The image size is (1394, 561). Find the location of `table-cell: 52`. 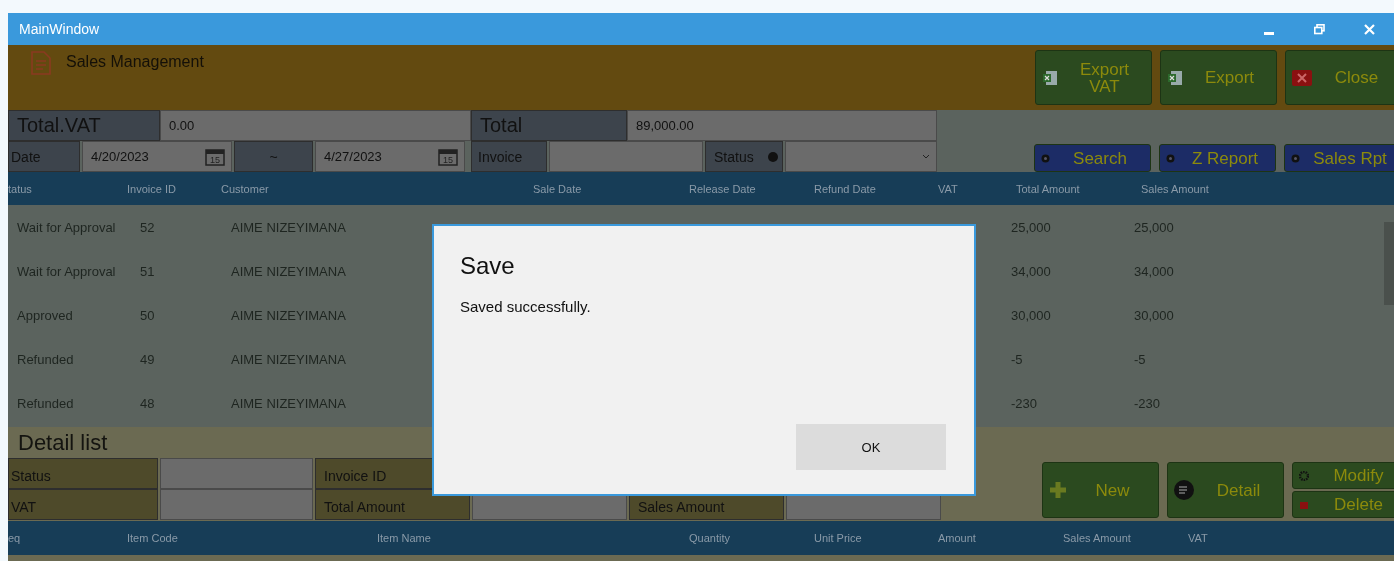

table-cell: 52 is located at coordinates (147, 227).